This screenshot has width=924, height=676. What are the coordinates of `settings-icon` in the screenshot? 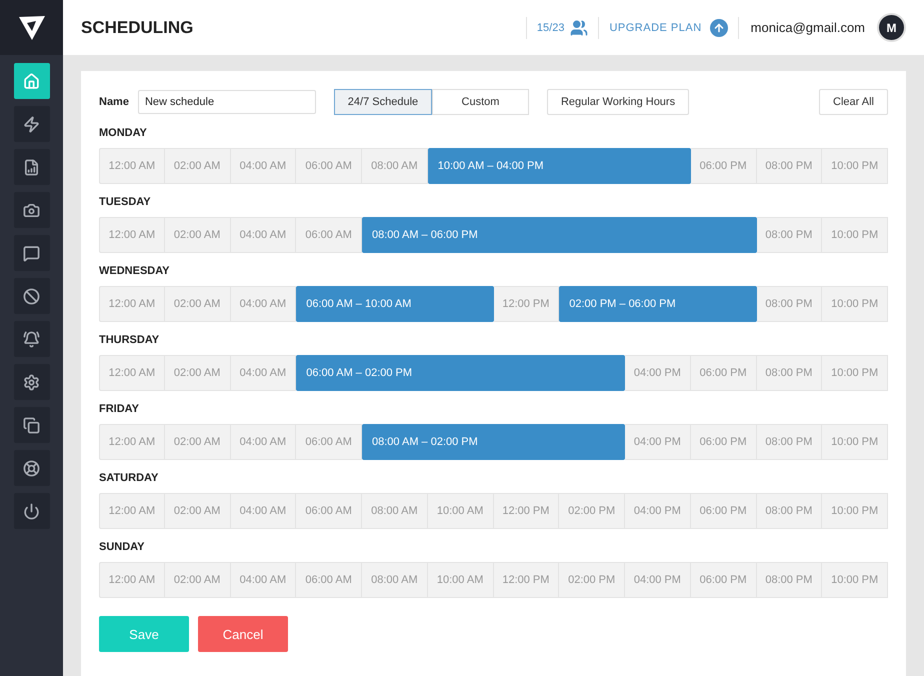 It's located at (31, 382).